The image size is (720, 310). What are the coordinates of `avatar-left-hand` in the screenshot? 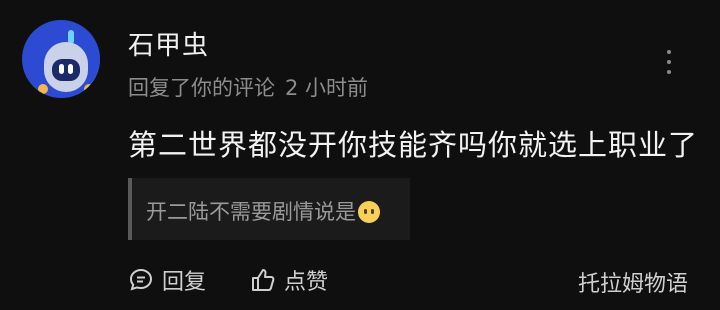 It's located at (43, 89).